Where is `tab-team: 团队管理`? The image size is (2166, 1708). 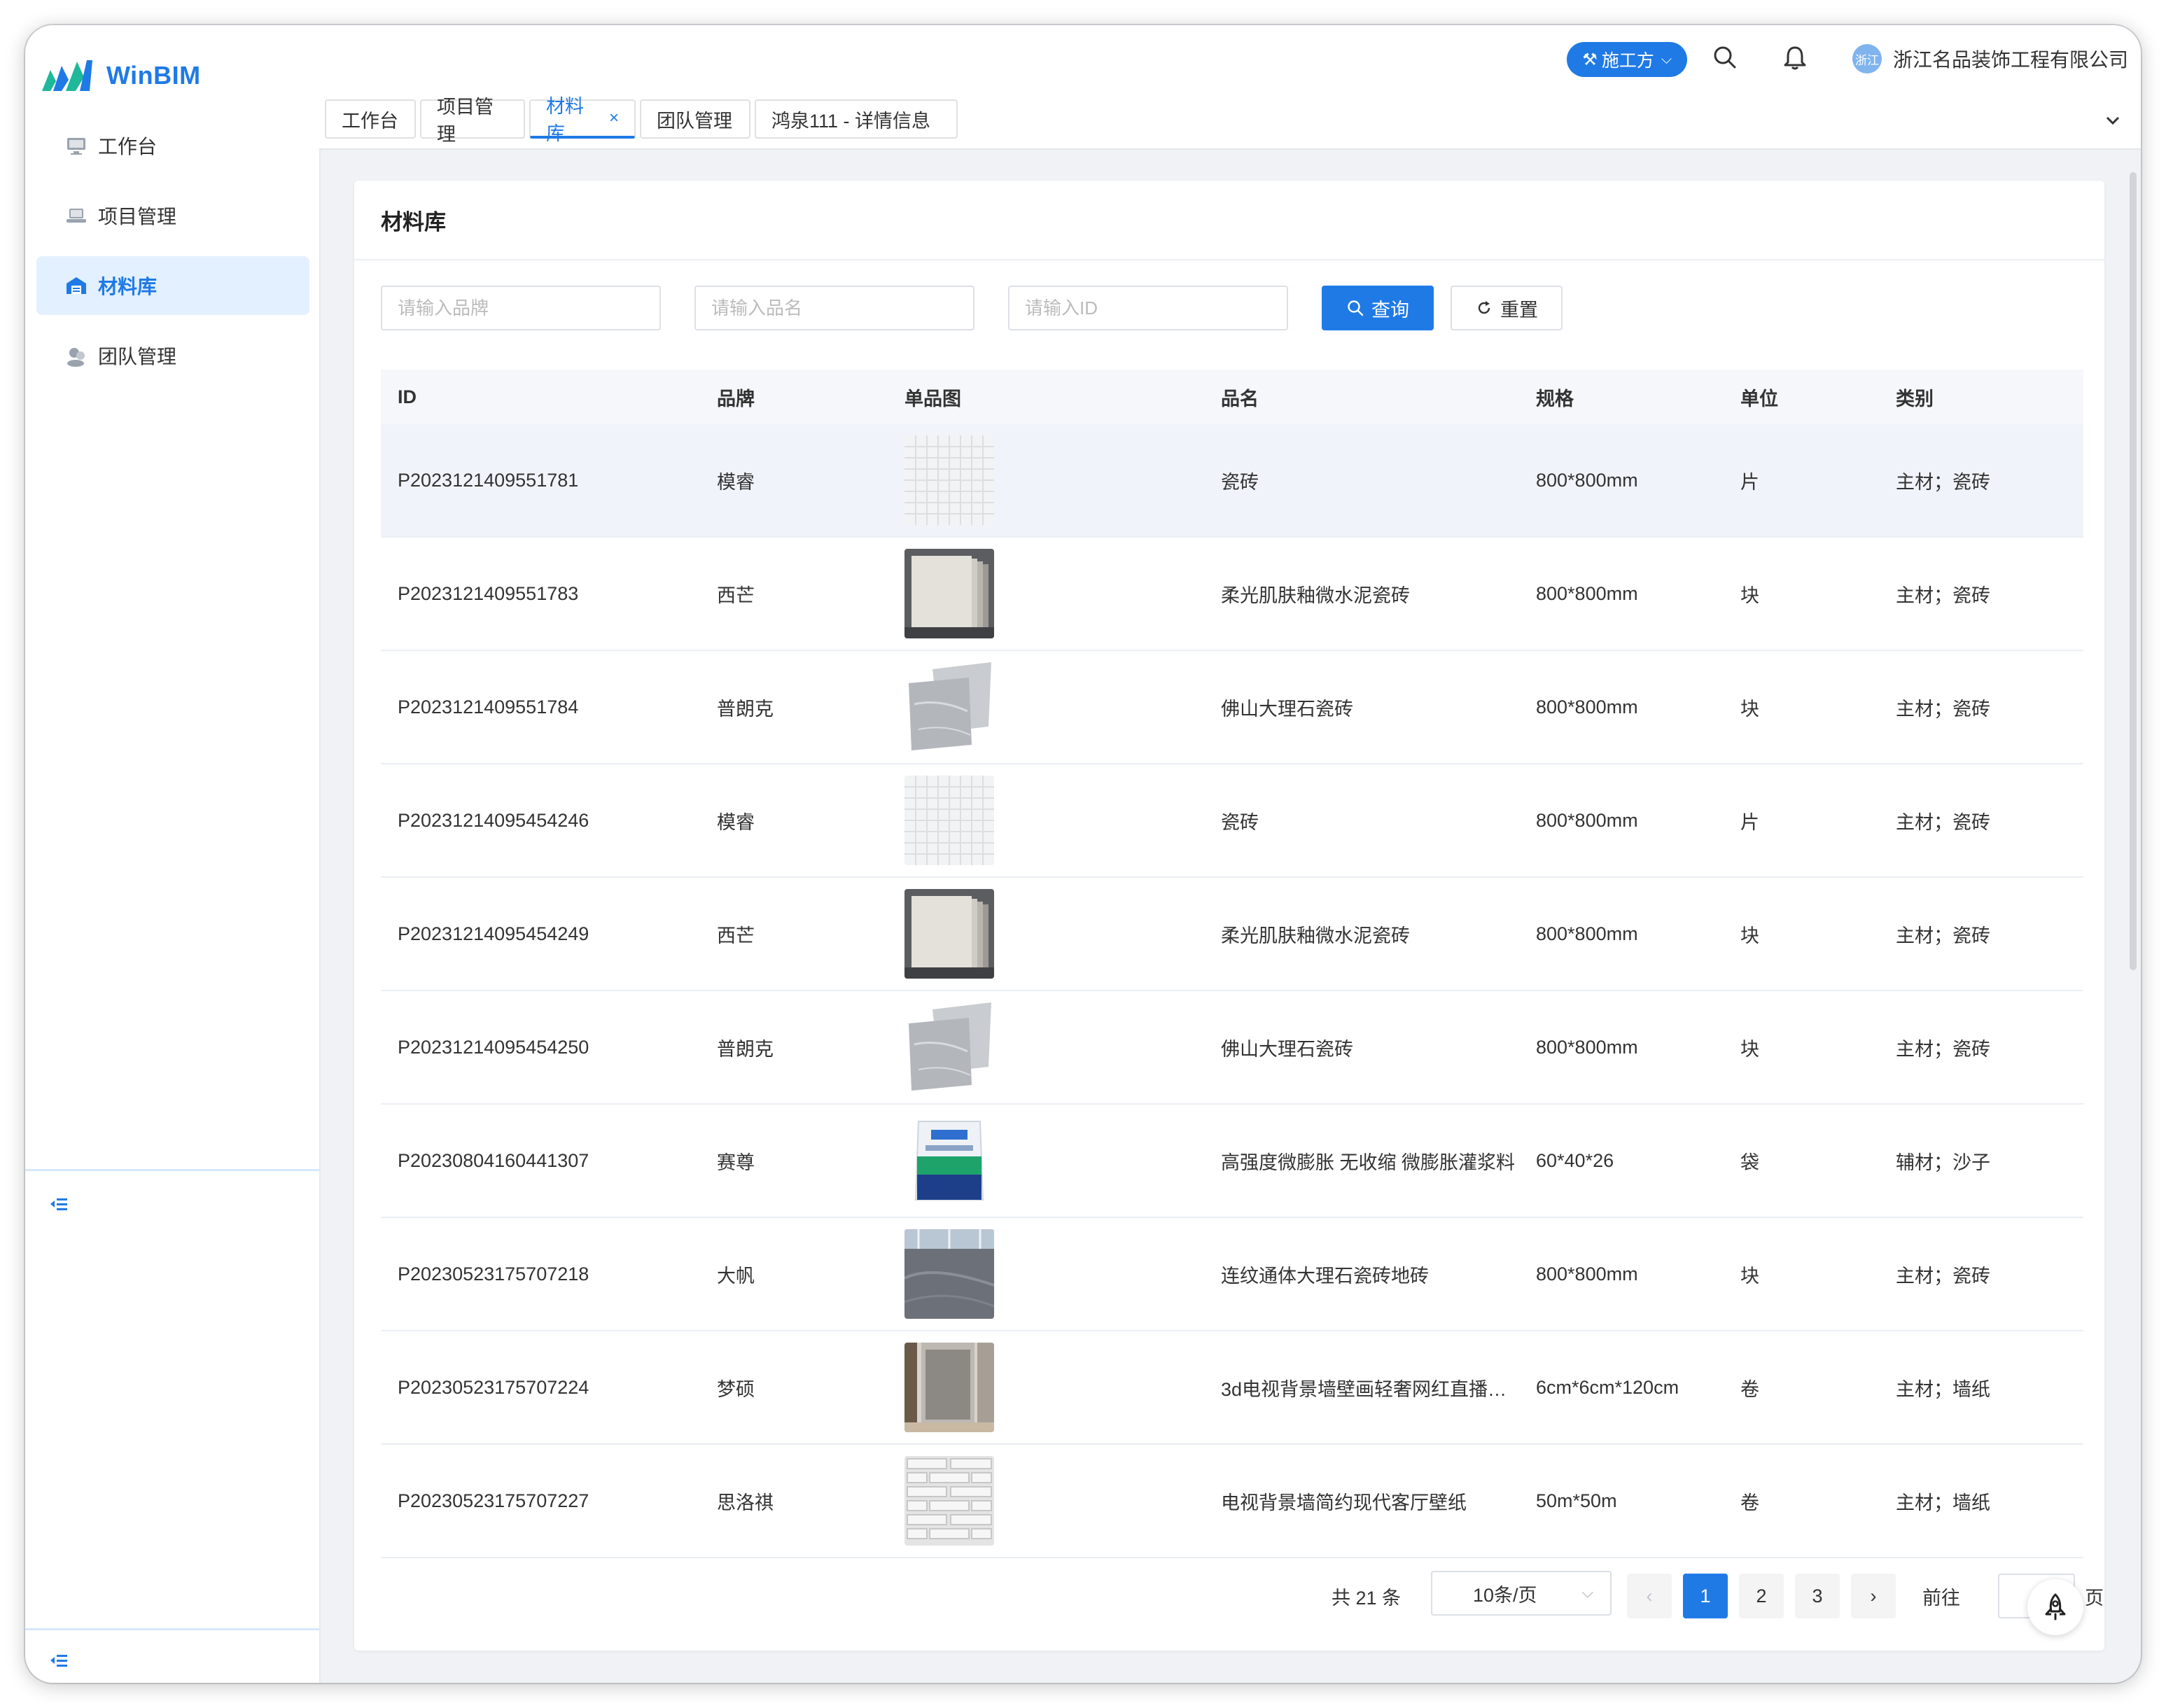 tab-team: 团队管理 is located at coordinates (695, 119).